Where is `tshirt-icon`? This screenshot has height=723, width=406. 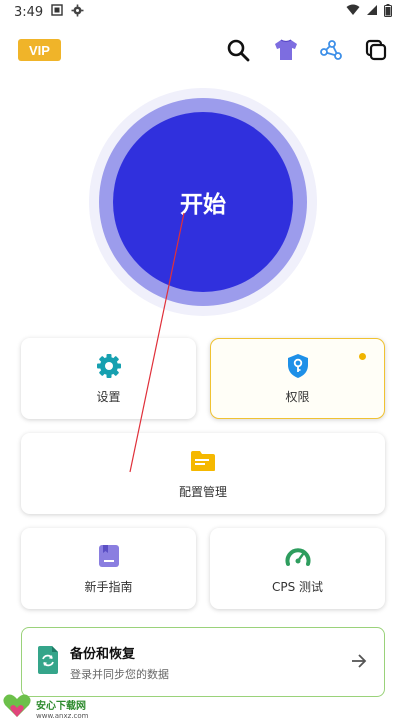 tshirt-icon is located at coordinates (286, 50).